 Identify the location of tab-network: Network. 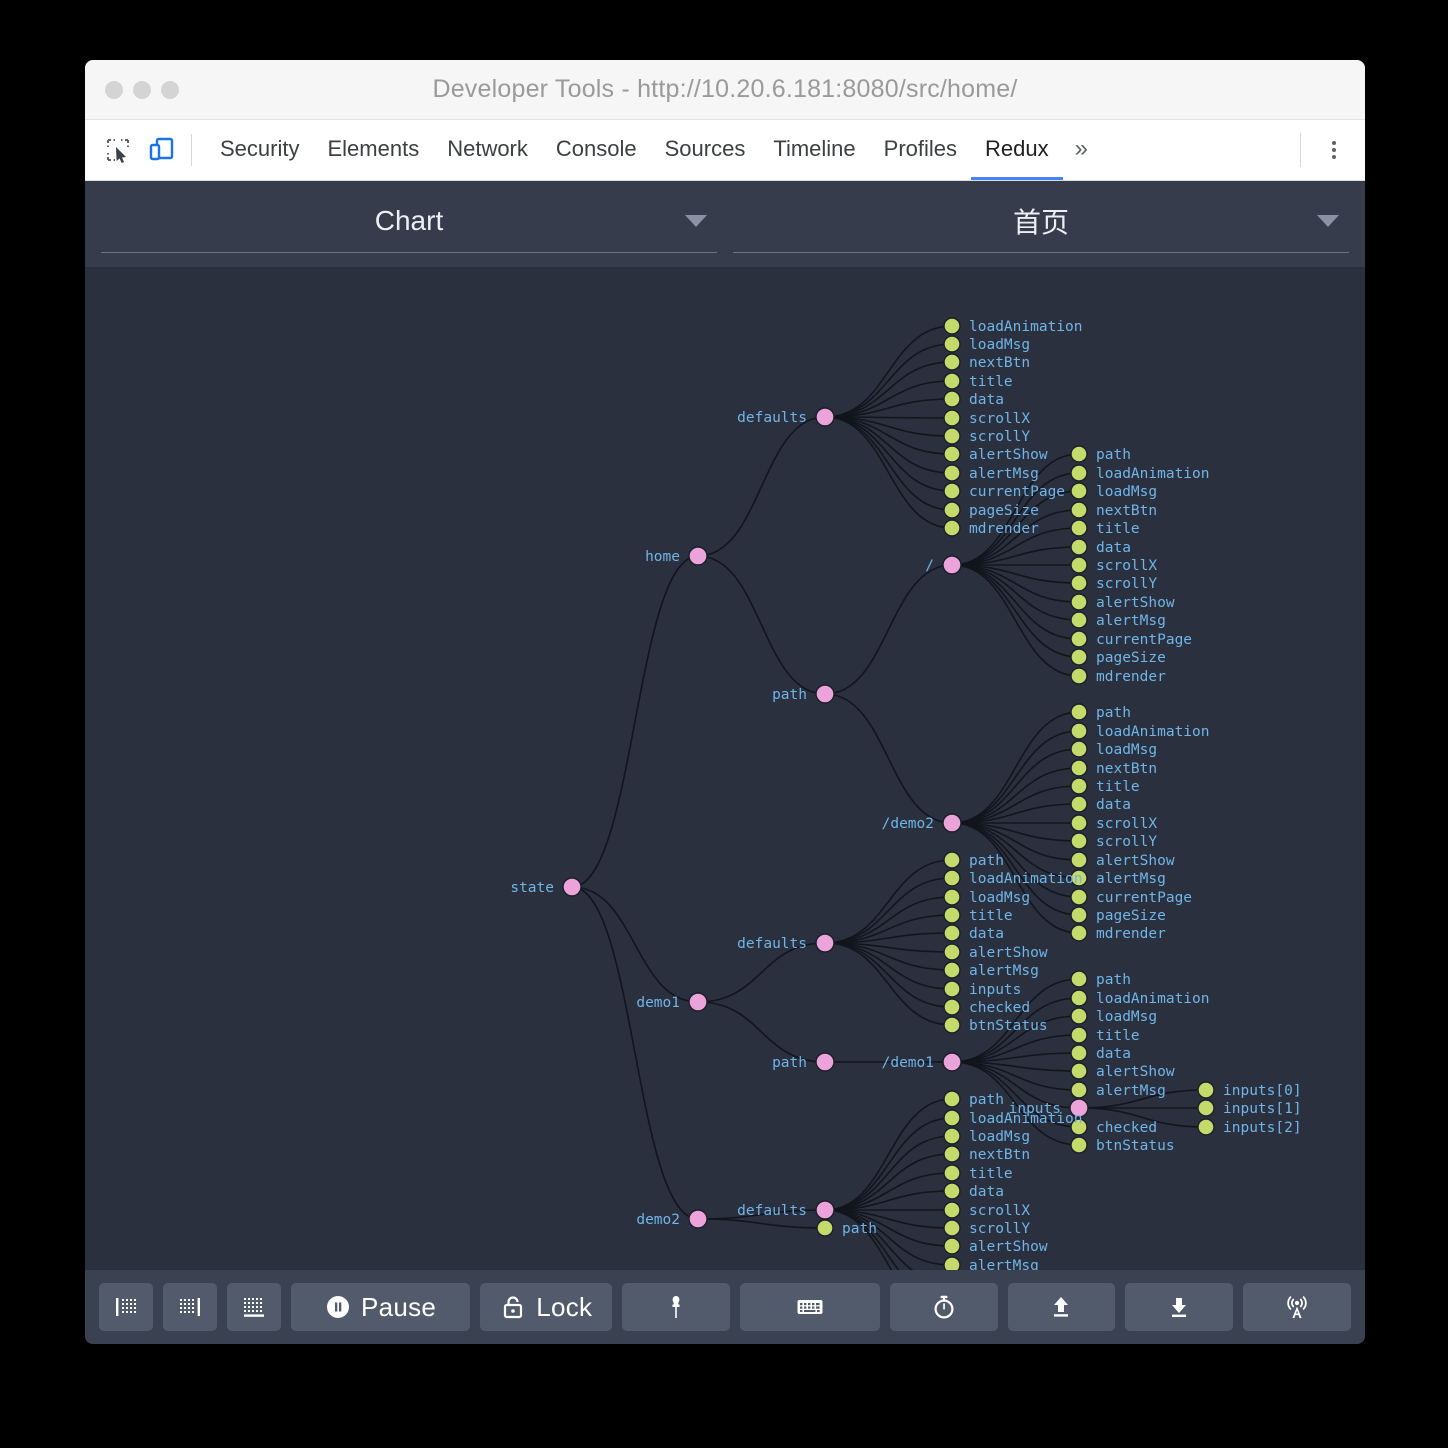
(487, 150).